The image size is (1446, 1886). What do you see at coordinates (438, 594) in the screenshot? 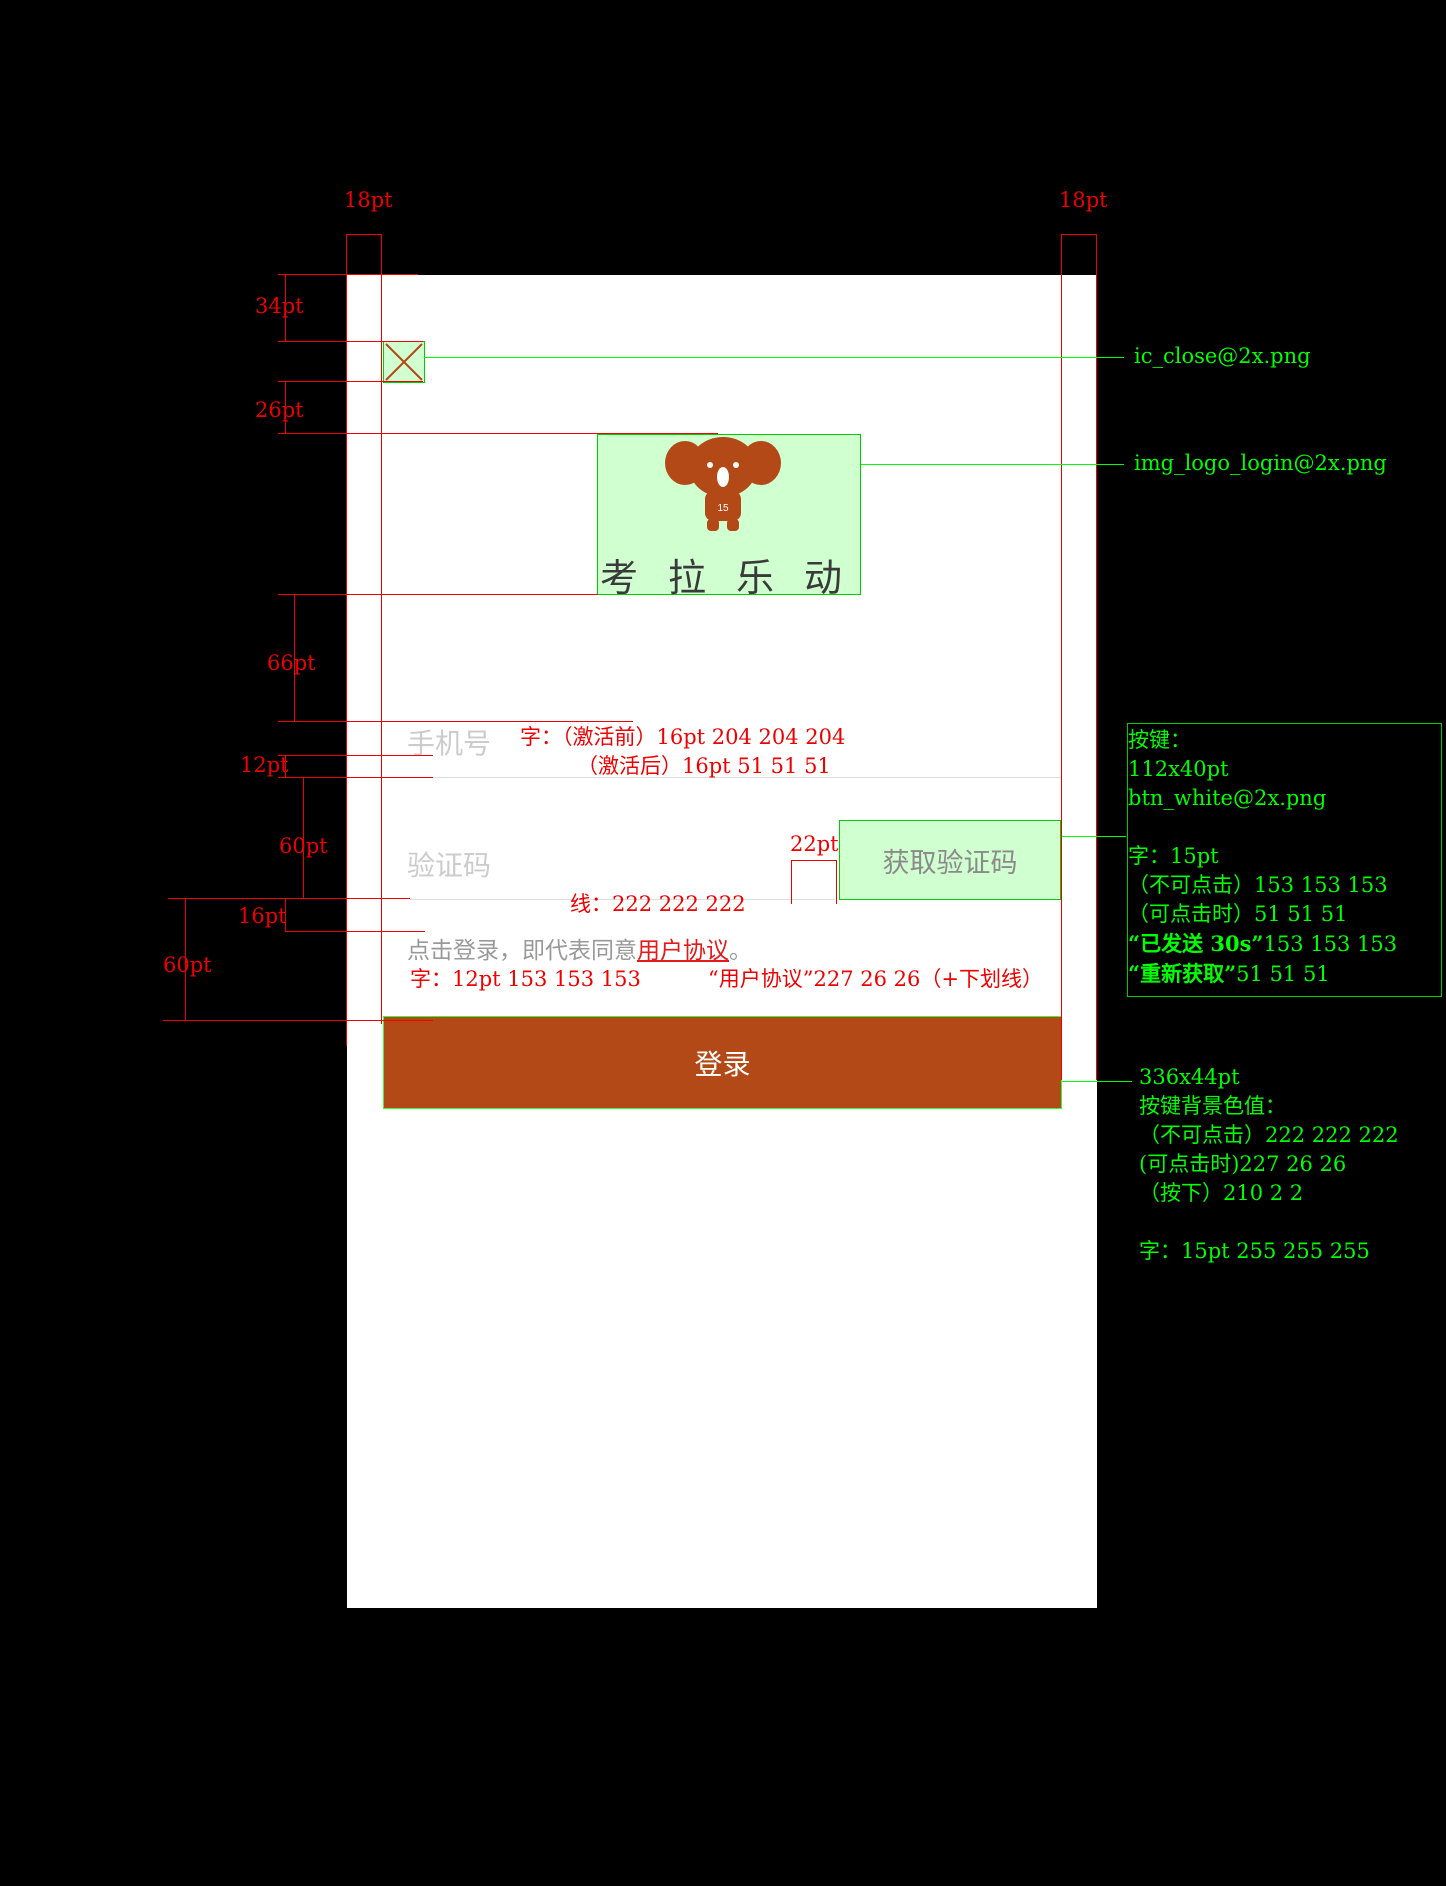
I see `guide-h-logo-bottom` at bounding box center [438, 594].